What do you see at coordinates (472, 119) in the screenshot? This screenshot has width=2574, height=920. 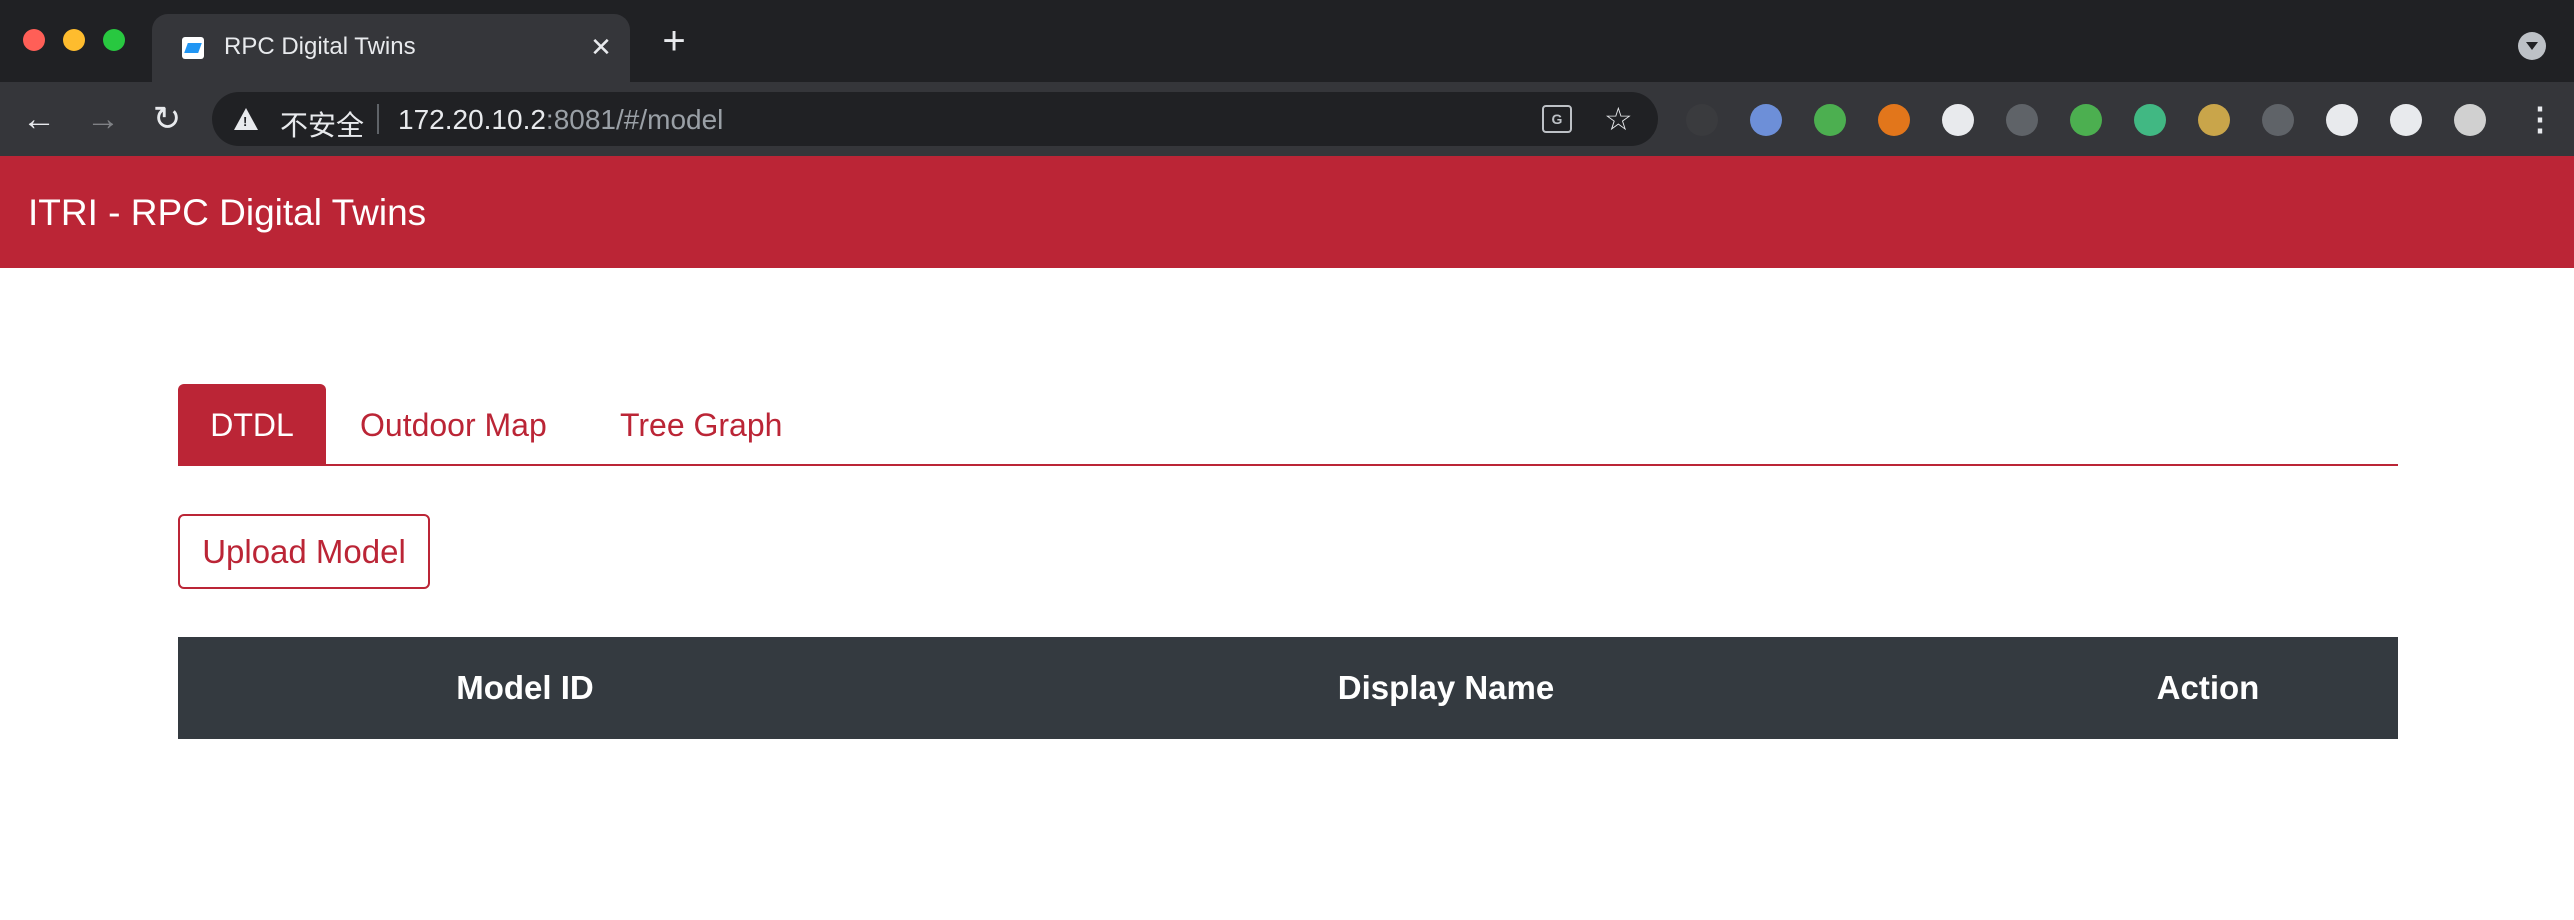 I see `url-host: 172.20.10.2` at bounding box center [472, 119].